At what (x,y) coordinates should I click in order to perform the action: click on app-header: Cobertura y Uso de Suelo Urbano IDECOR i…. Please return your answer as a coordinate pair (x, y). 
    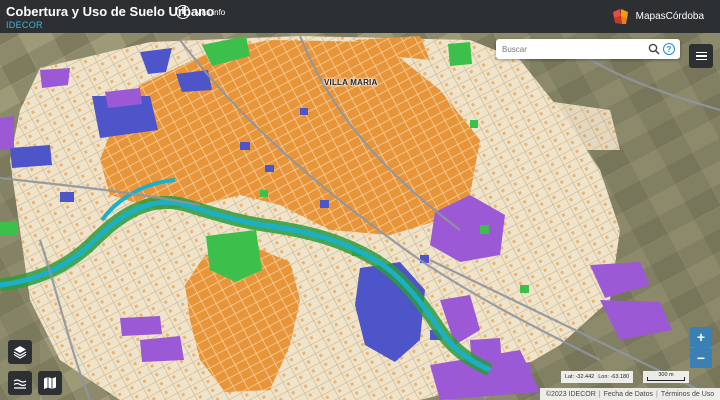
    Looking at the image, I should click on (360, 16).